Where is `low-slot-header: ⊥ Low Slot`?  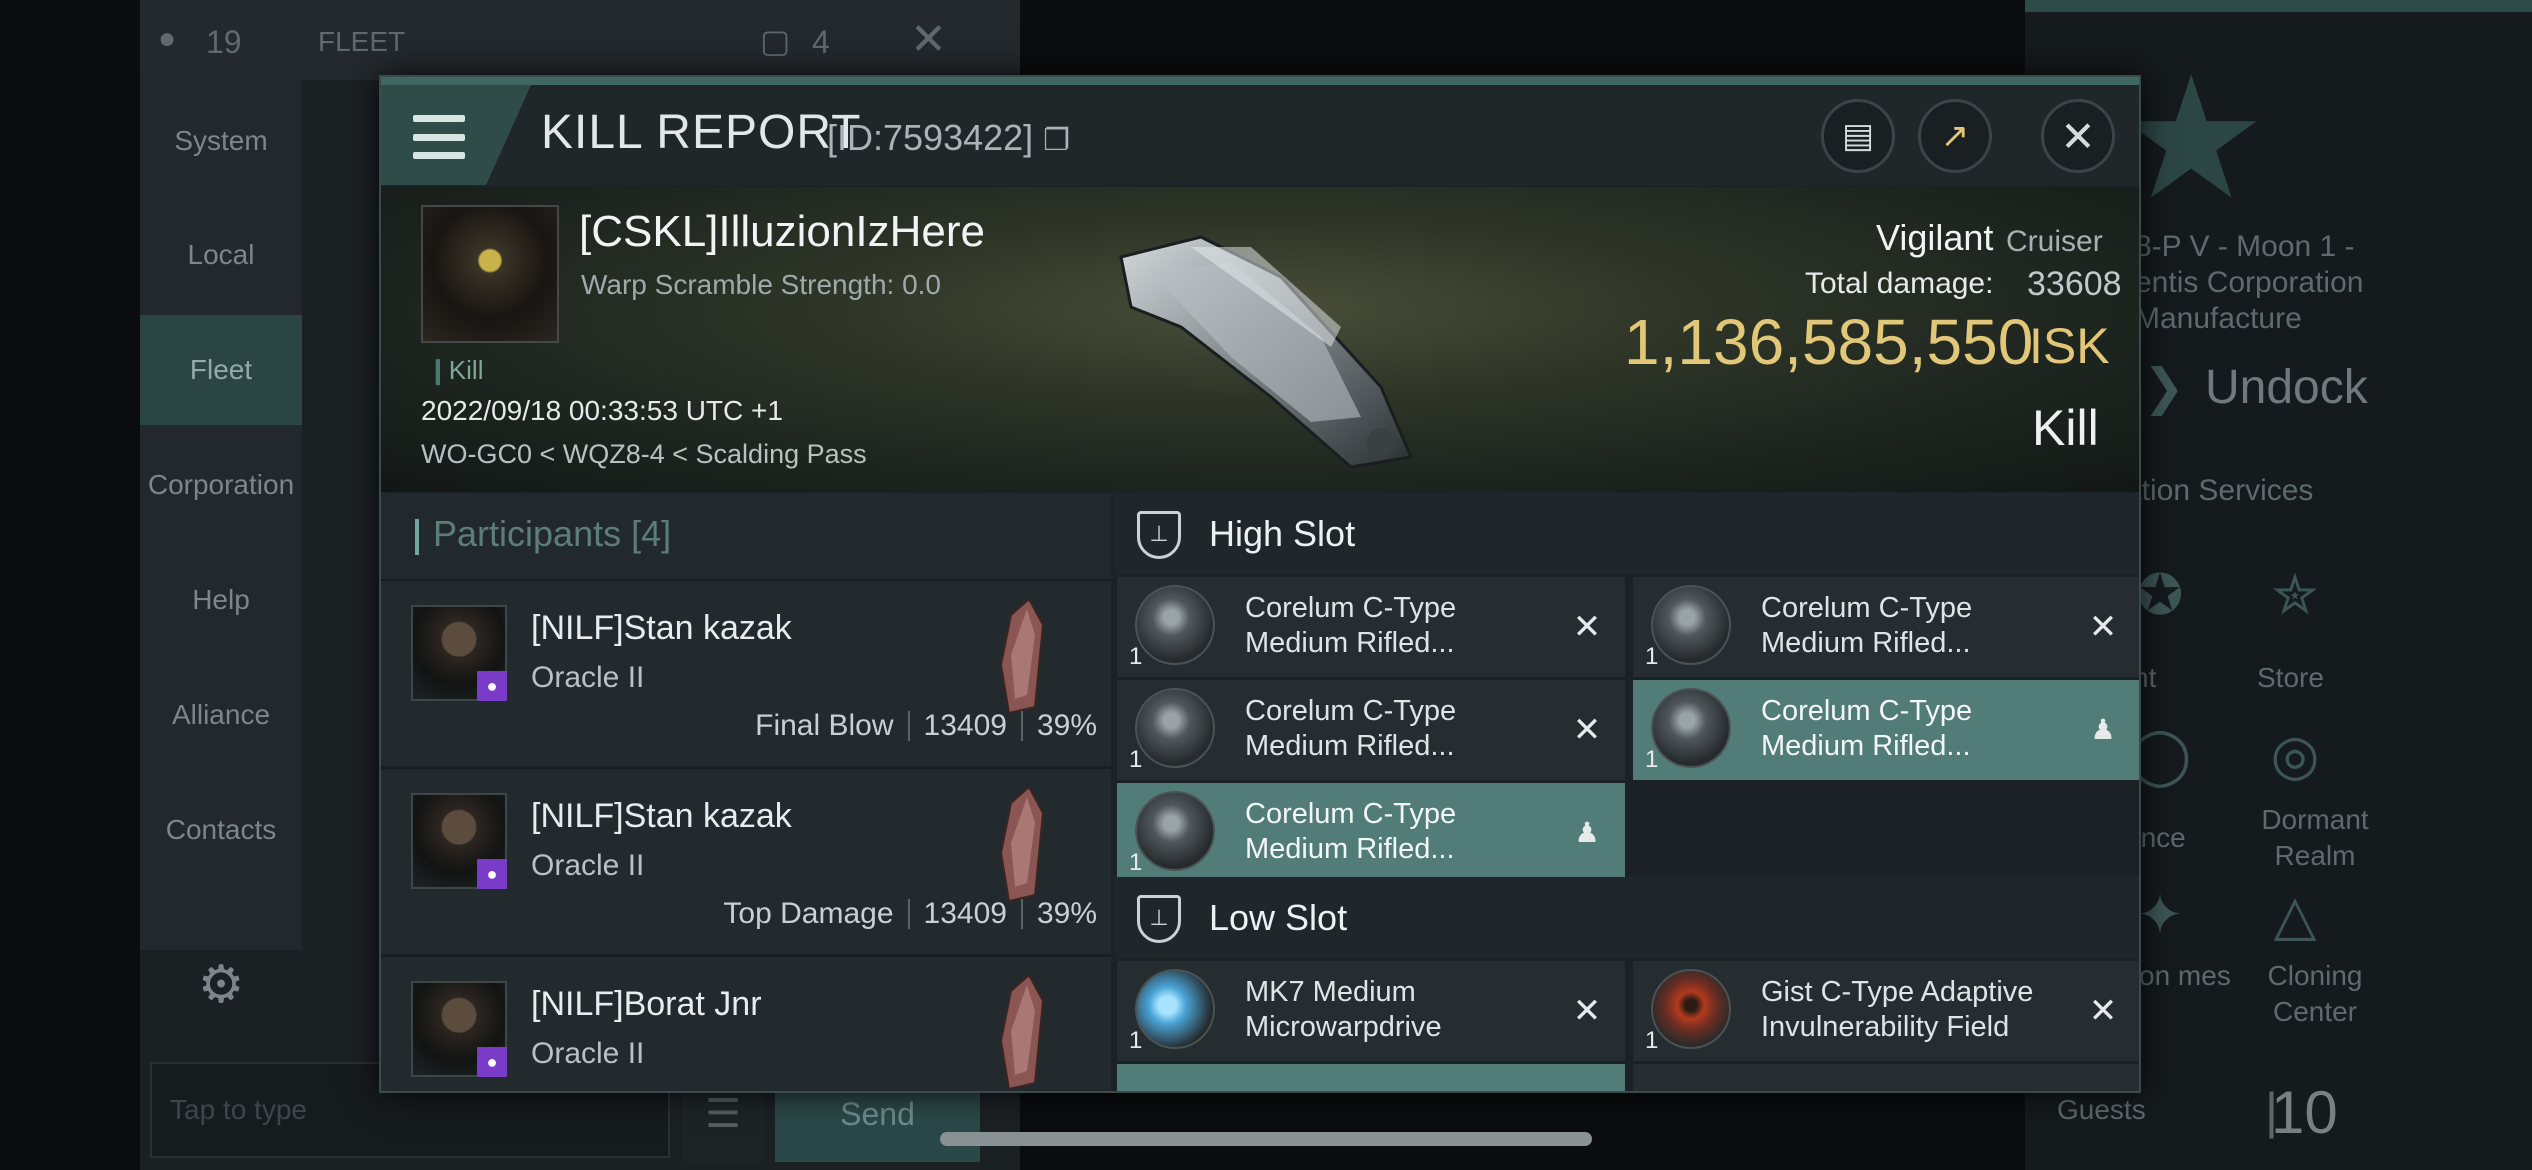
low-slot-header: ⊥ Low Slot is located at coordinates (1627, 918).